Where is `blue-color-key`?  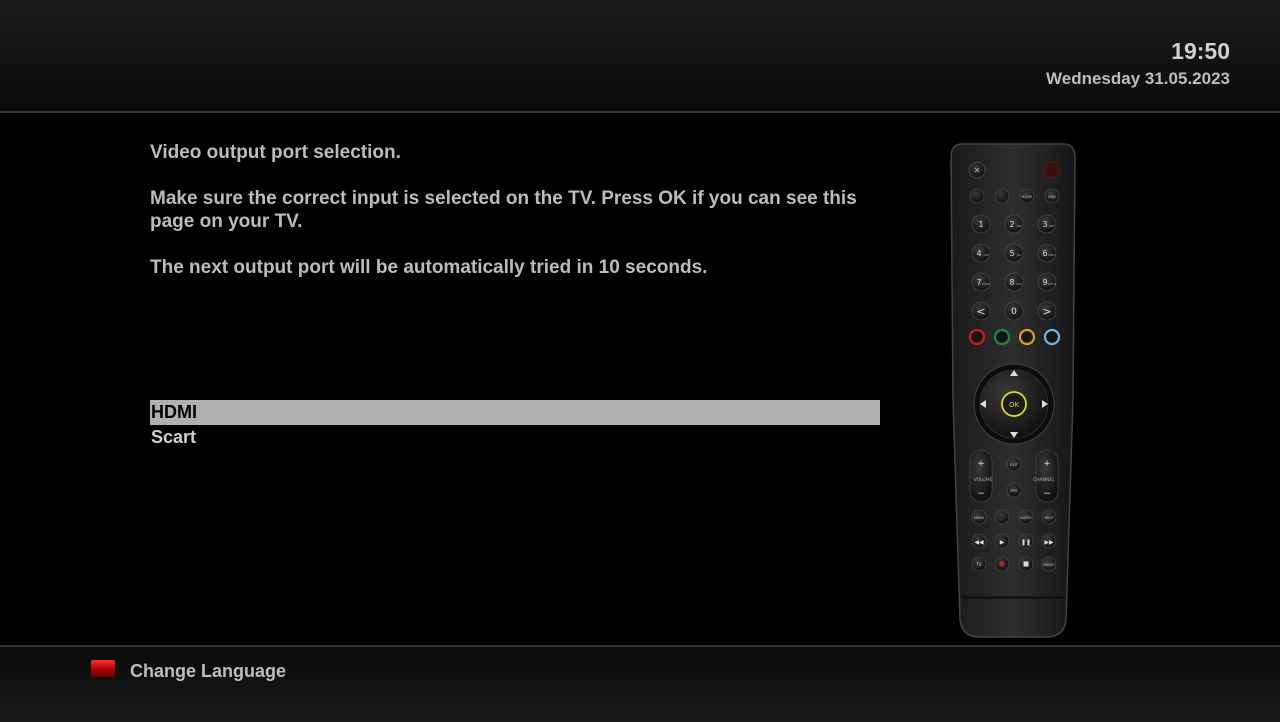
blue-color-key is located at coordinates (1052, 337).